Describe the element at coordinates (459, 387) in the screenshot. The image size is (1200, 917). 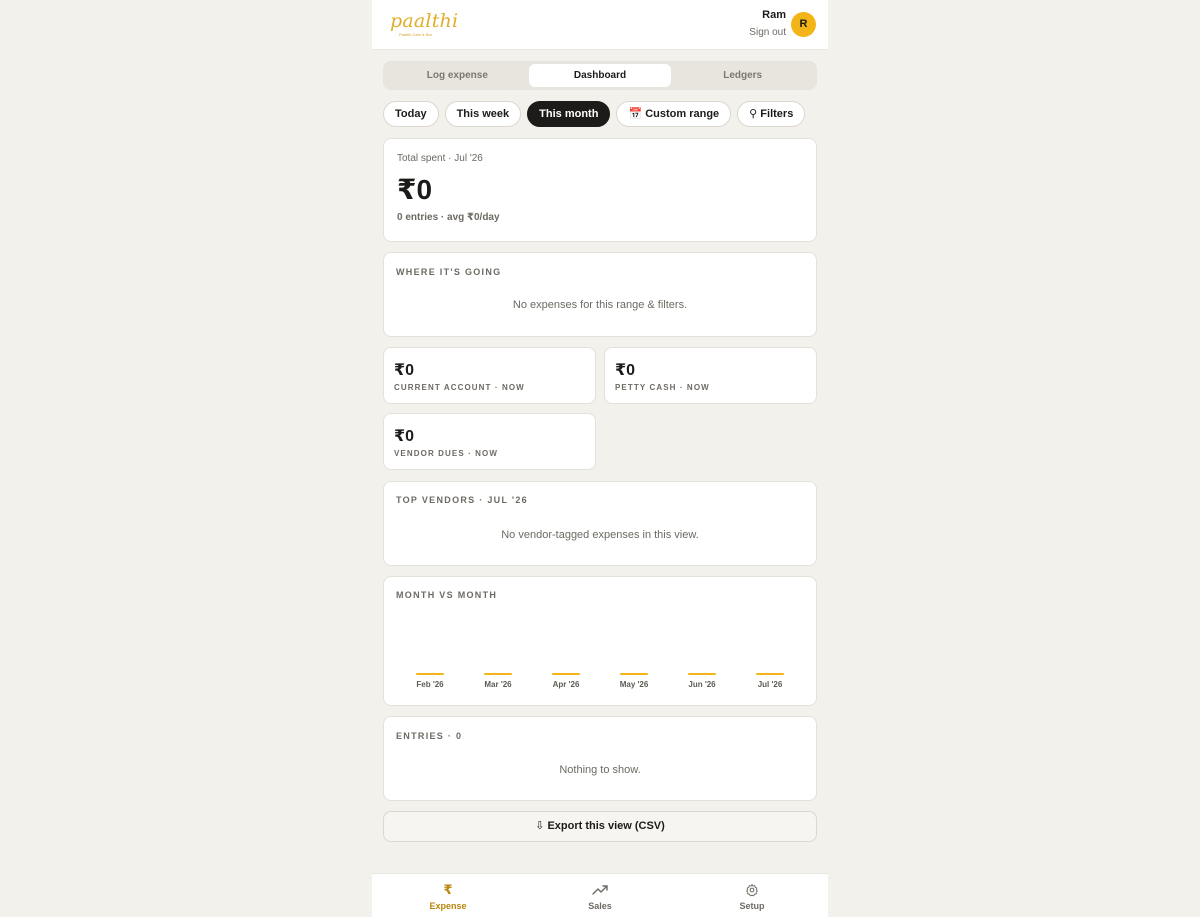
I see `current-account-label: Current account · now` at that location.